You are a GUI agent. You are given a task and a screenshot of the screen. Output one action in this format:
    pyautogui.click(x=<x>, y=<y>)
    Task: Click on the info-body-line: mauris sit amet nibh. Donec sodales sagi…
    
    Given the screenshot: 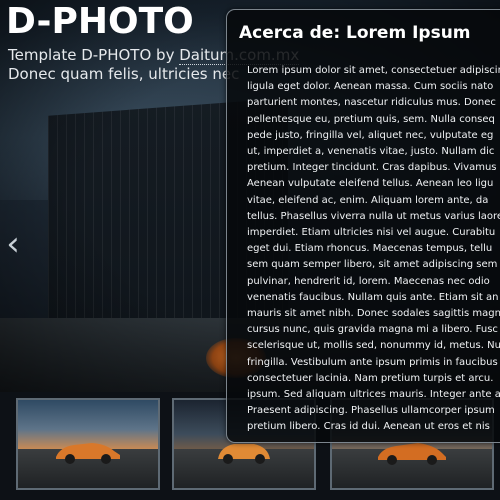 What is the action you would take?
    pyautogui.click(x=373, y=314)
    